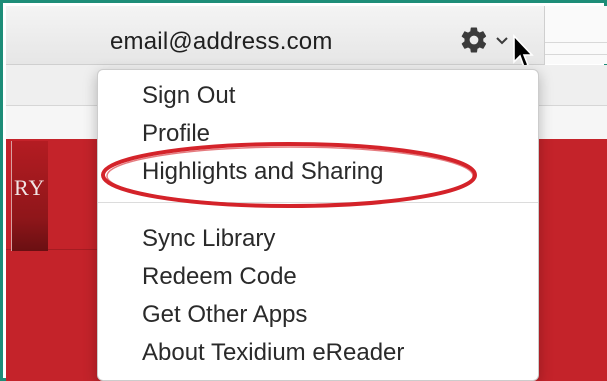  I want to click on menu-item-get-other-apps: Get Other Apps, so click(224, 315).